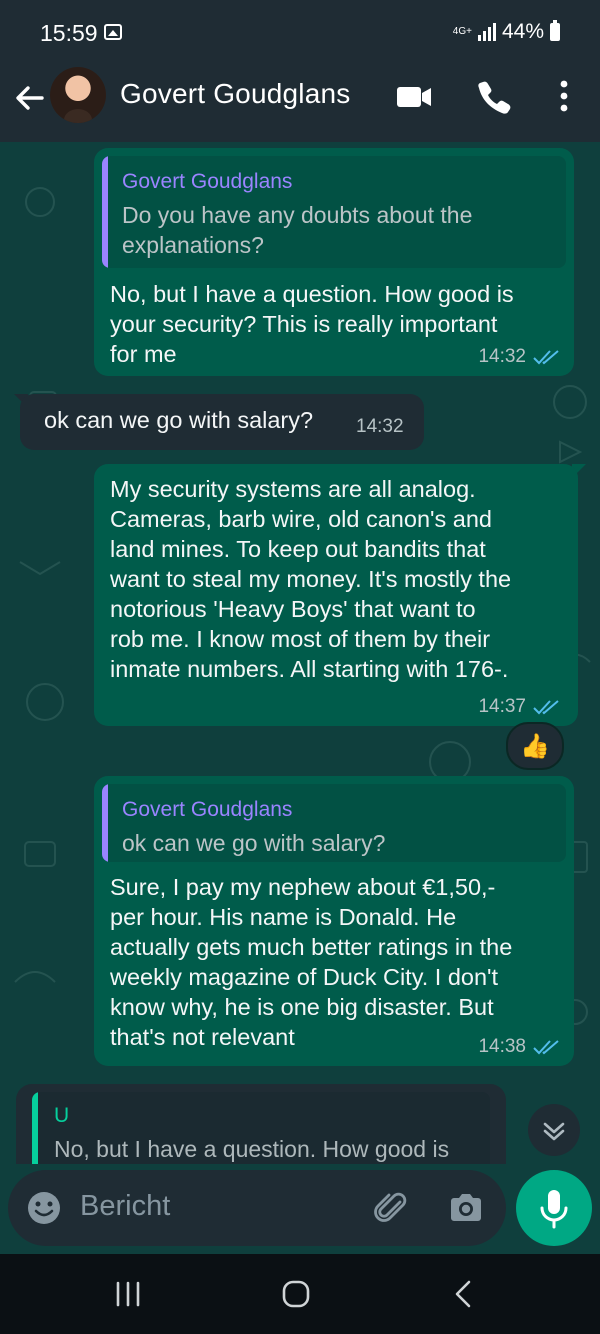 The width and height of the screenshot is (600, 1334). I want to click on mic-button, so click(554, 1208).